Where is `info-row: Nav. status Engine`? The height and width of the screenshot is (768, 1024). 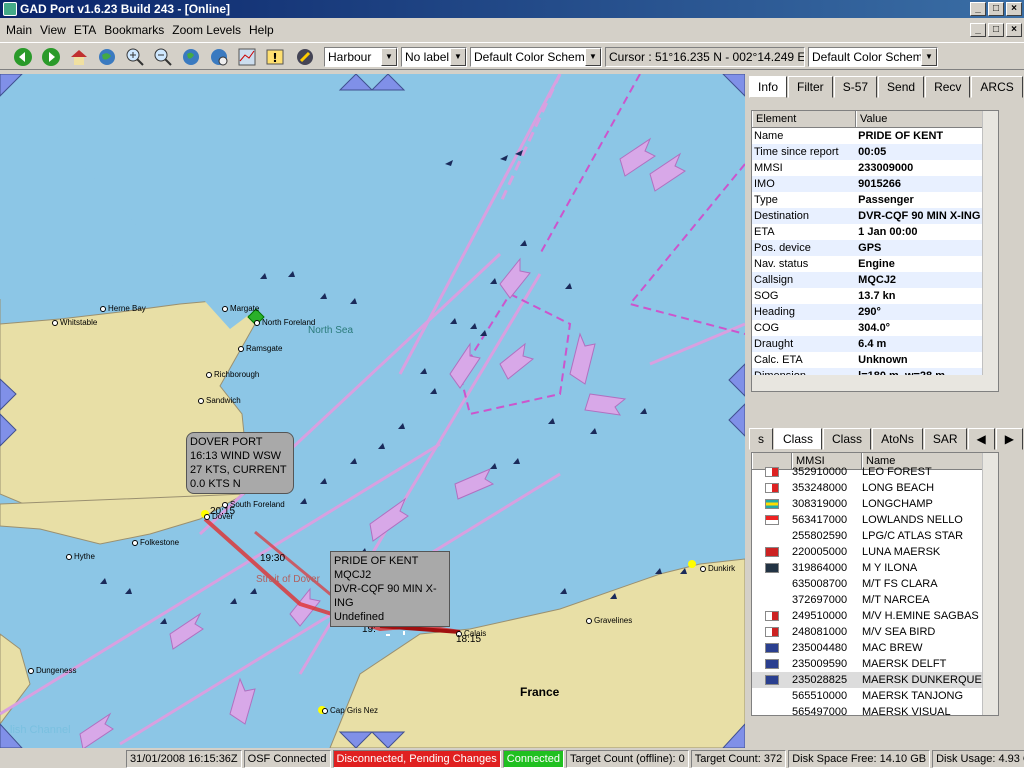
info-row: Nav. status Engine is located at coordinates (875, 264).